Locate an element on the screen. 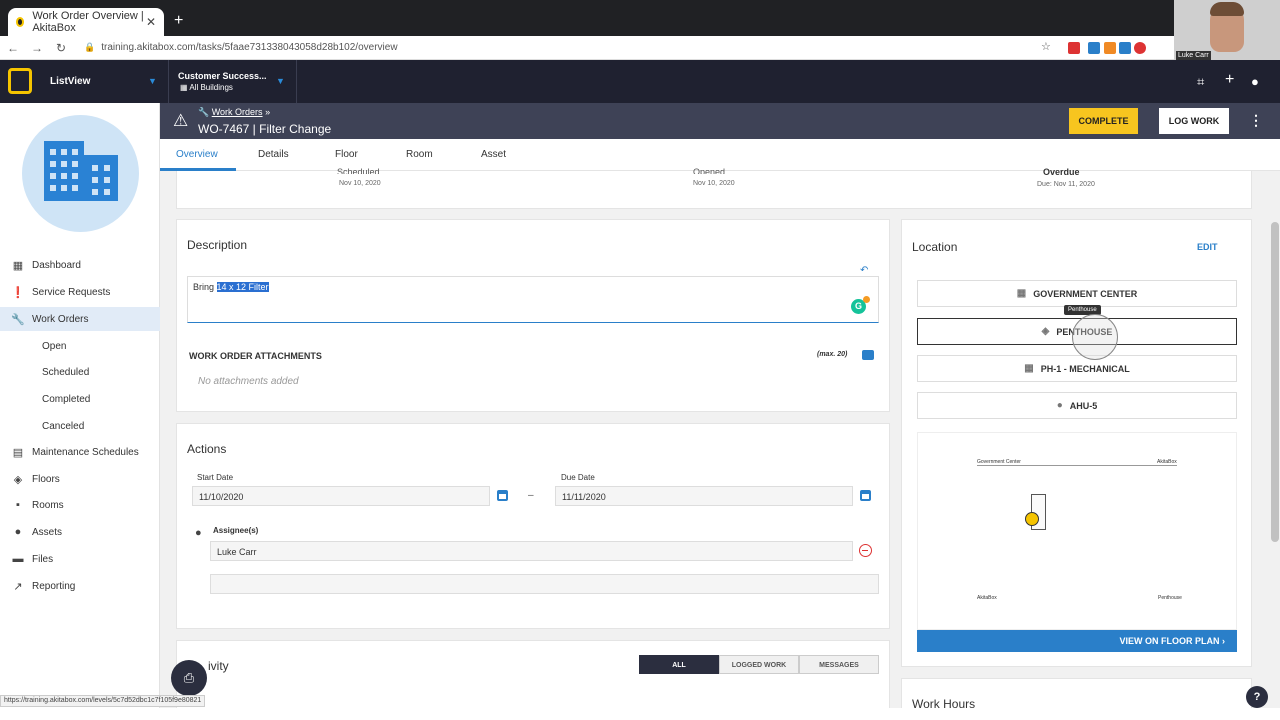 This screenshot has width=1280, height=720. grammarly-badge is located at coordinates (866, 299).